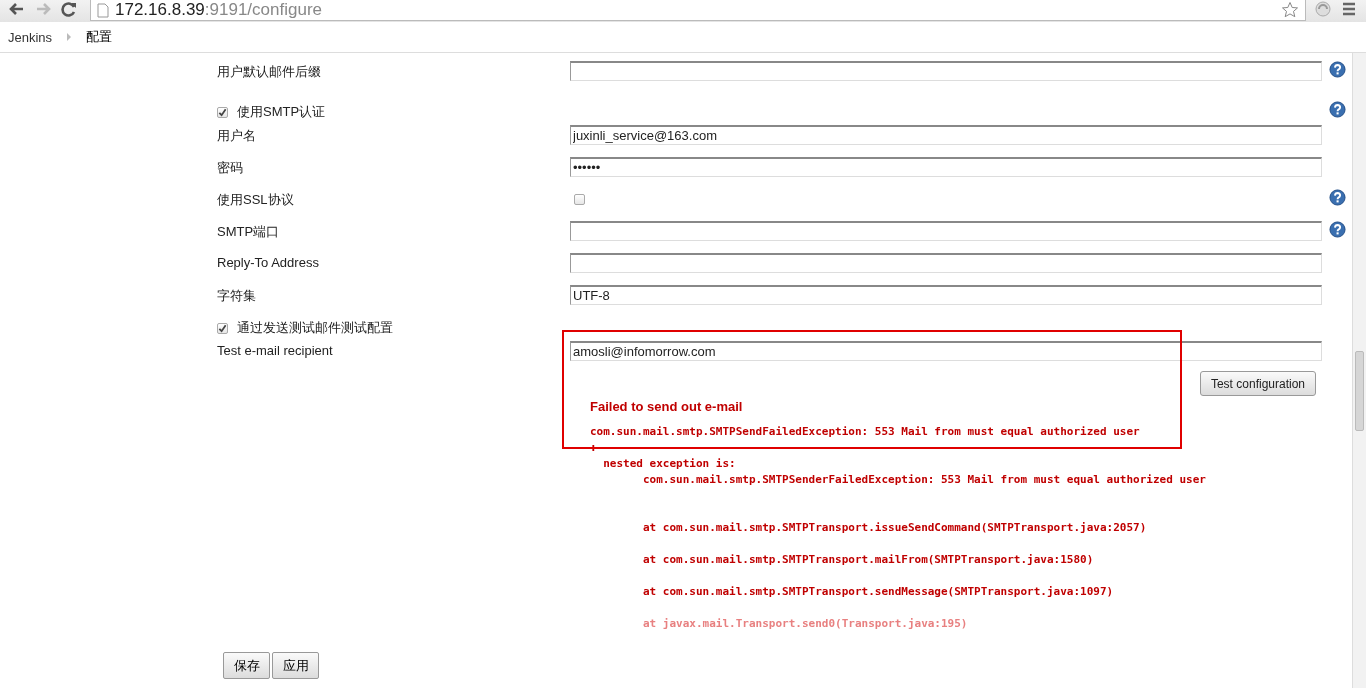 Image resolution: width=1366 pixels, height=688 pixels. What do you see at coordinates (69, 9) in the screenshot?
I see `reload-icon` at bounding box center [69, 9].